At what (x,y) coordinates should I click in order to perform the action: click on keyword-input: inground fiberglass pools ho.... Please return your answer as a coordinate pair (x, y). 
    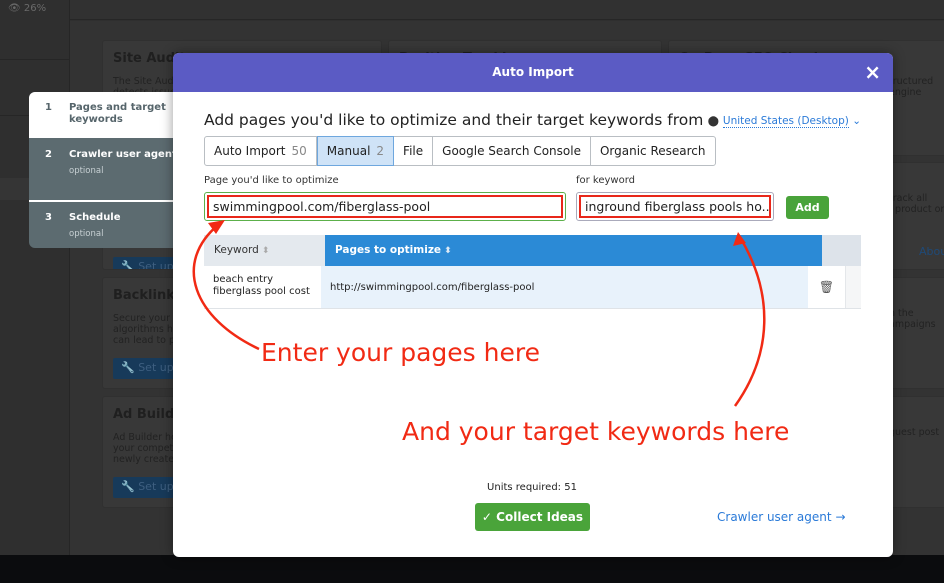
    Looking at the image, I should click on (675, 206).